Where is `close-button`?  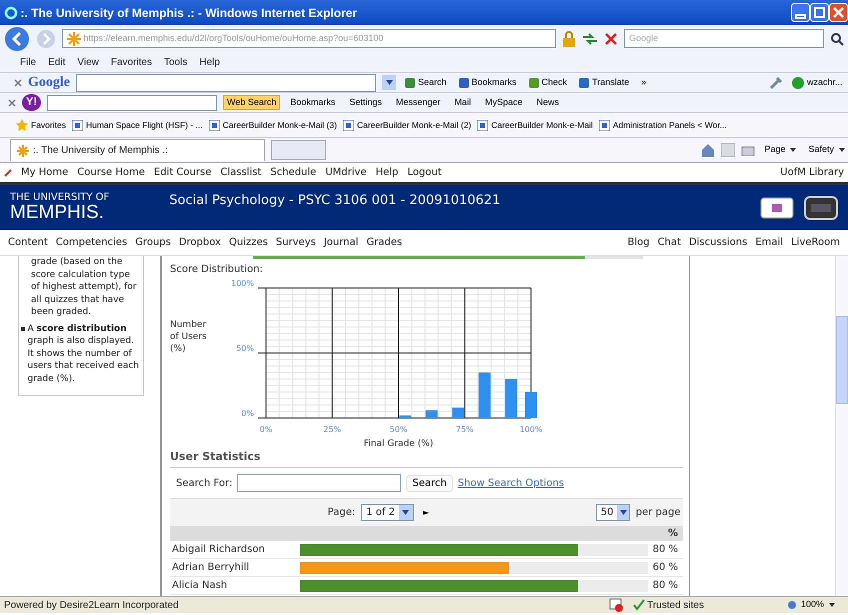 close-button is located at coordinates (838, 12).